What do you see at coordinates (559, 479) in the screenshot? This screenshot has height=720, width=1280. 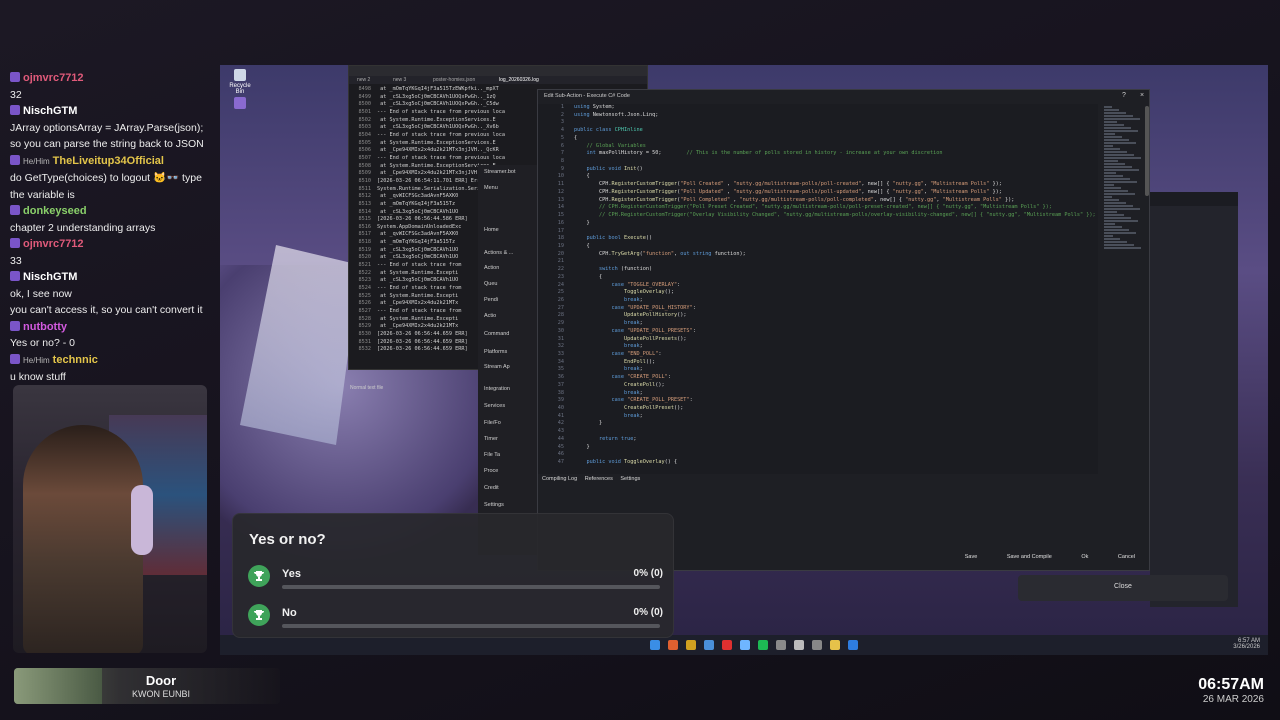 I see `tab-compiling-log: Compiling Log` at bounding box center [559, 479].